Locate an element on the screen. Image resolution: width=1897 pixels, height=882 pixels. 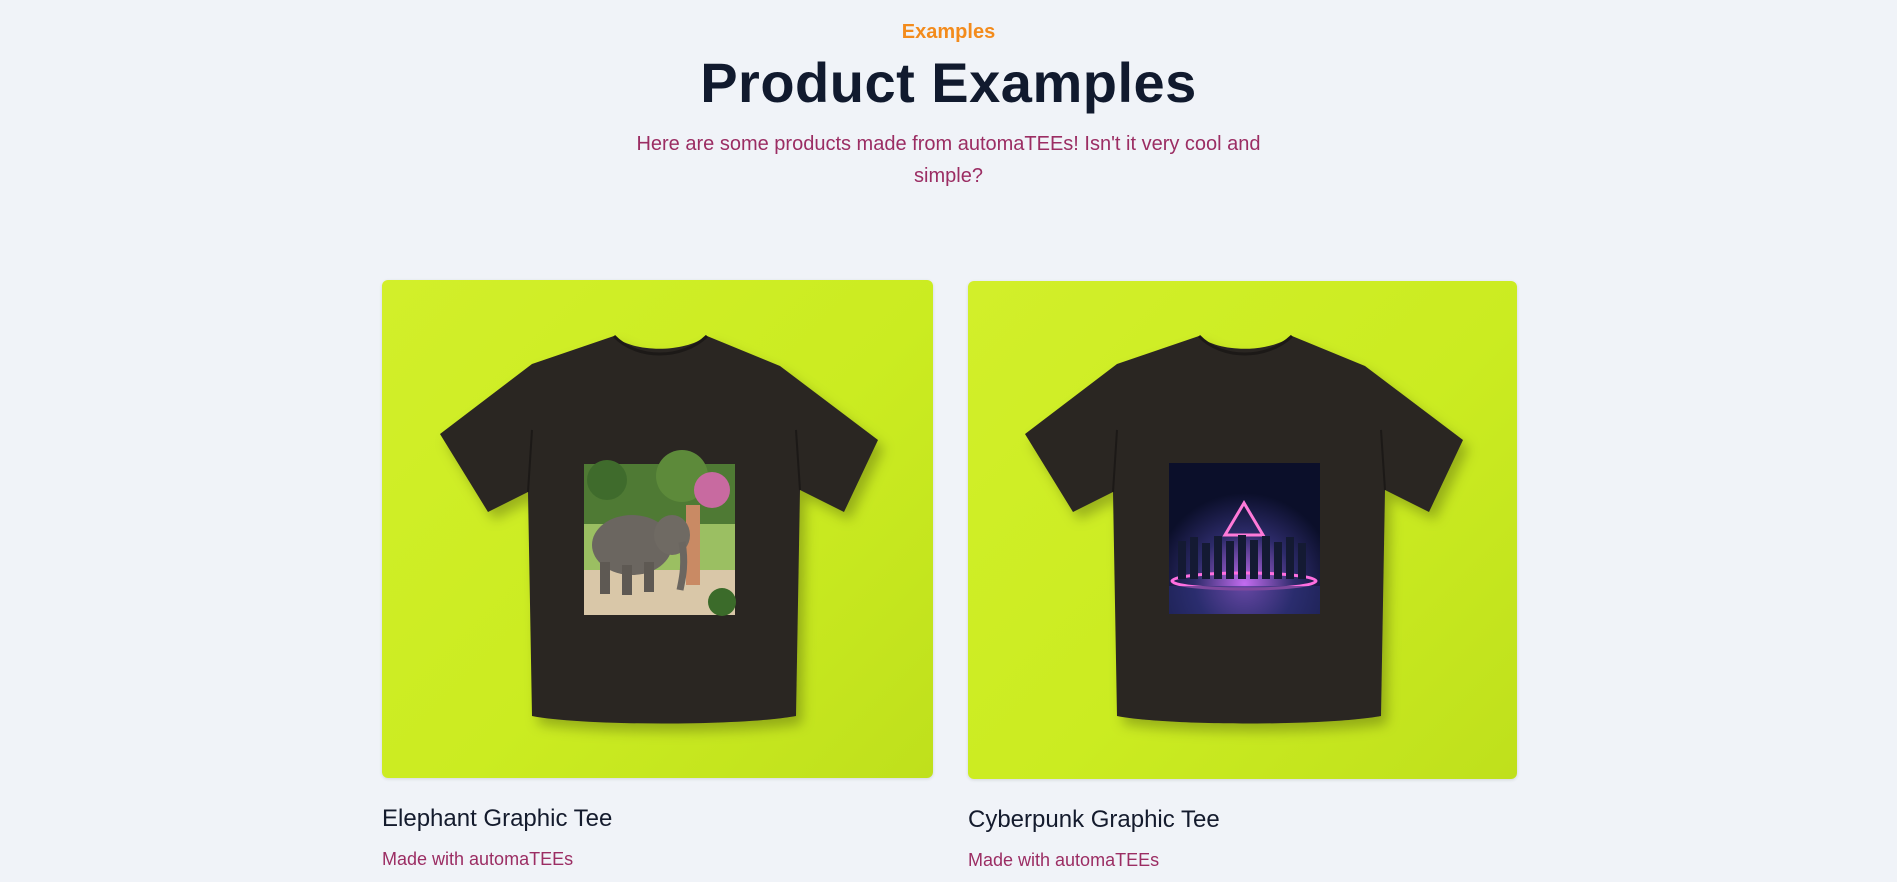
product-title: Cyberpunk Graphic Tee is located at coordinates (1242, 820).